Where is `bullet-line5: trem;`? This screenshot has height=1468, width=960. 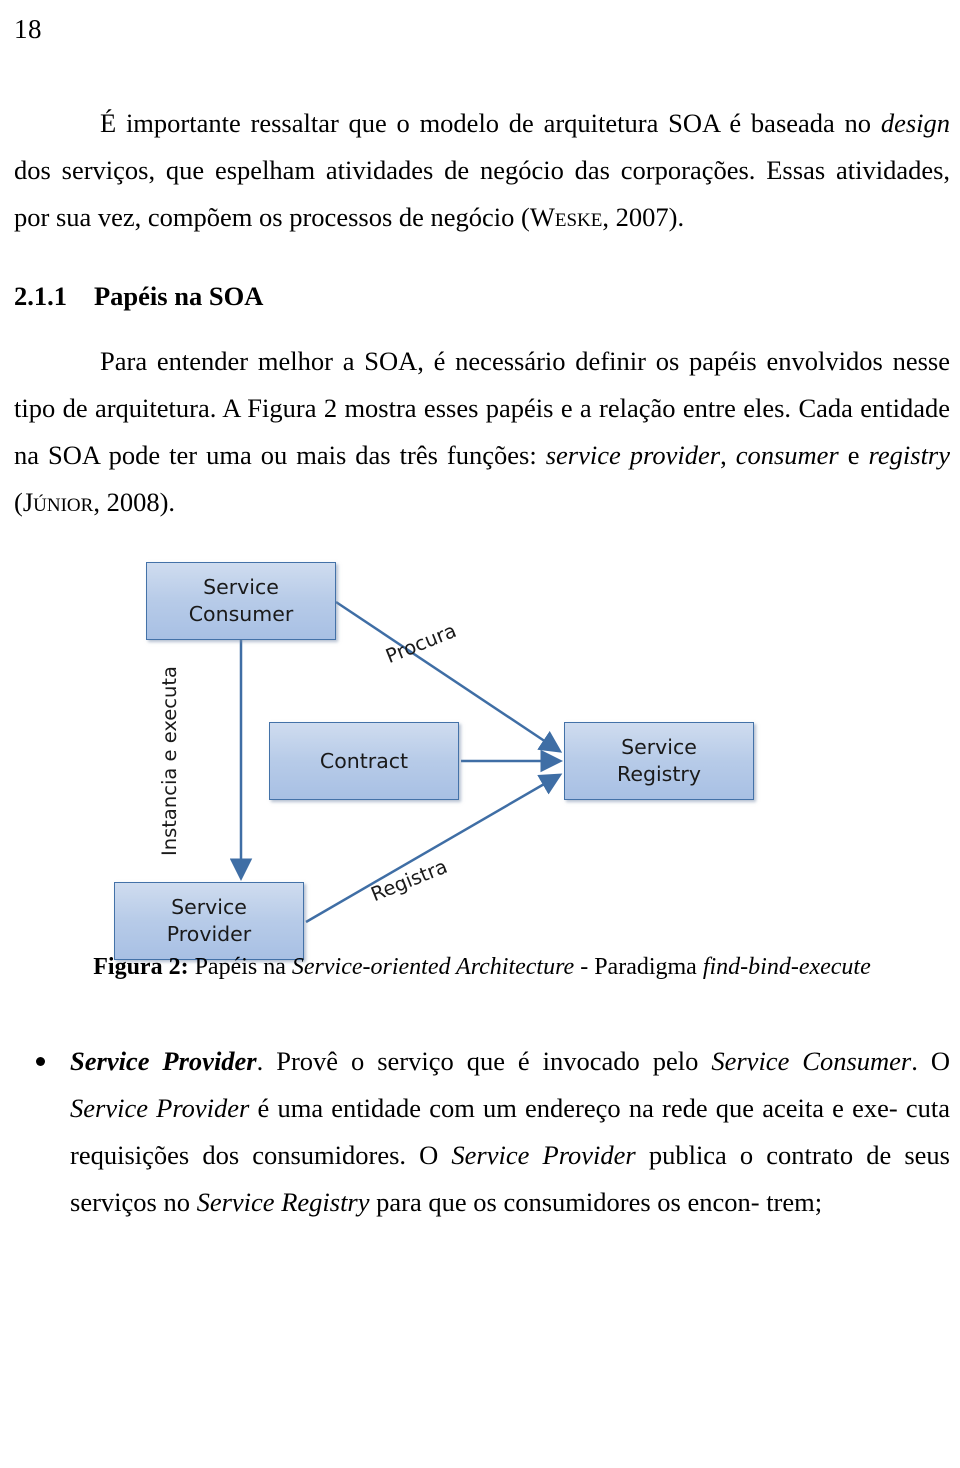
bullet-line5: trem; is located at coordinates (794, 1202).